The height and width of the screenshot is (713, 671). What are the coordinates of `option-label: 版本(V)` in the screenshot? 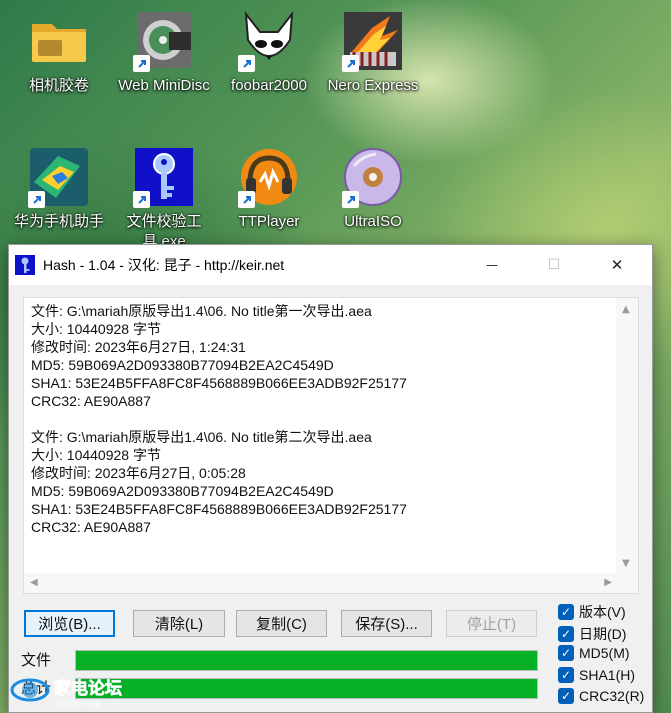 It's located at (602, 612).